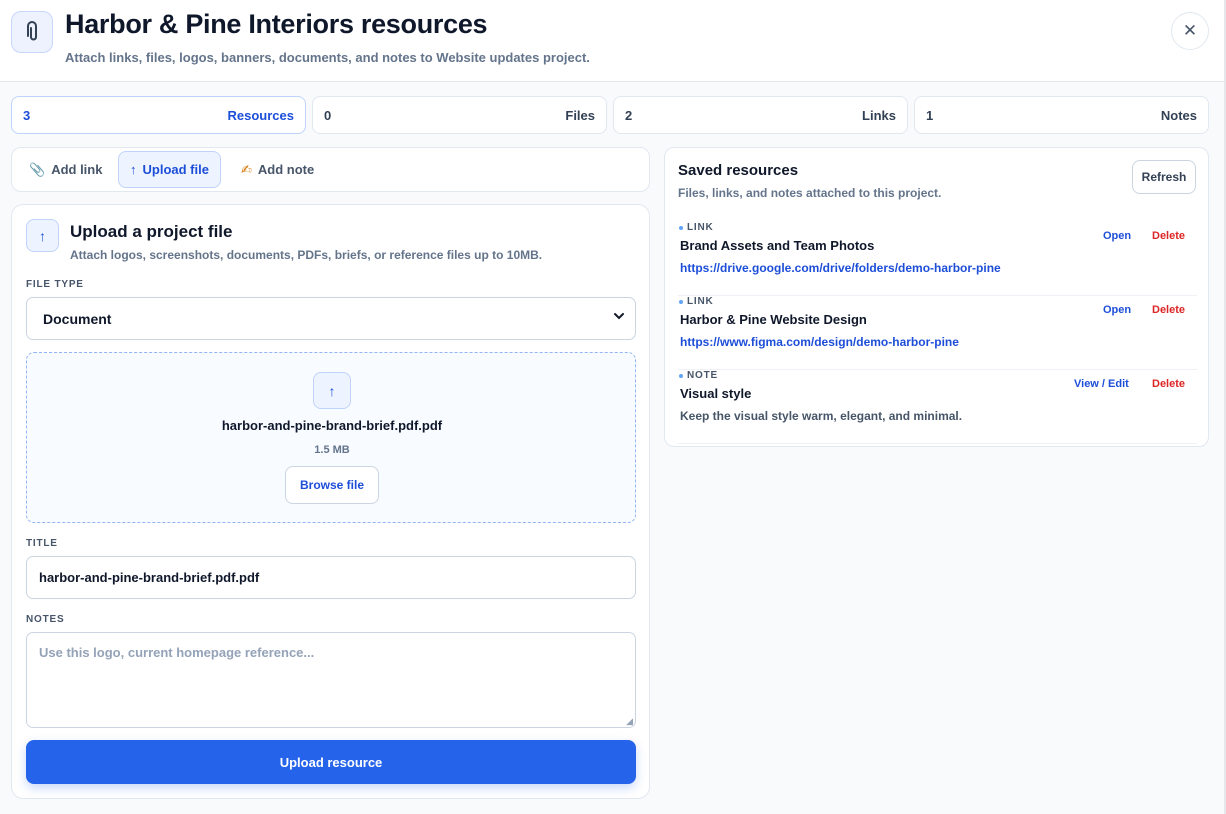 The image size is (1226, 814). What do you see at coordinates (42, 543) in the screenshot?
I see `title-label: TITLE` at bounding box center [42, 543].